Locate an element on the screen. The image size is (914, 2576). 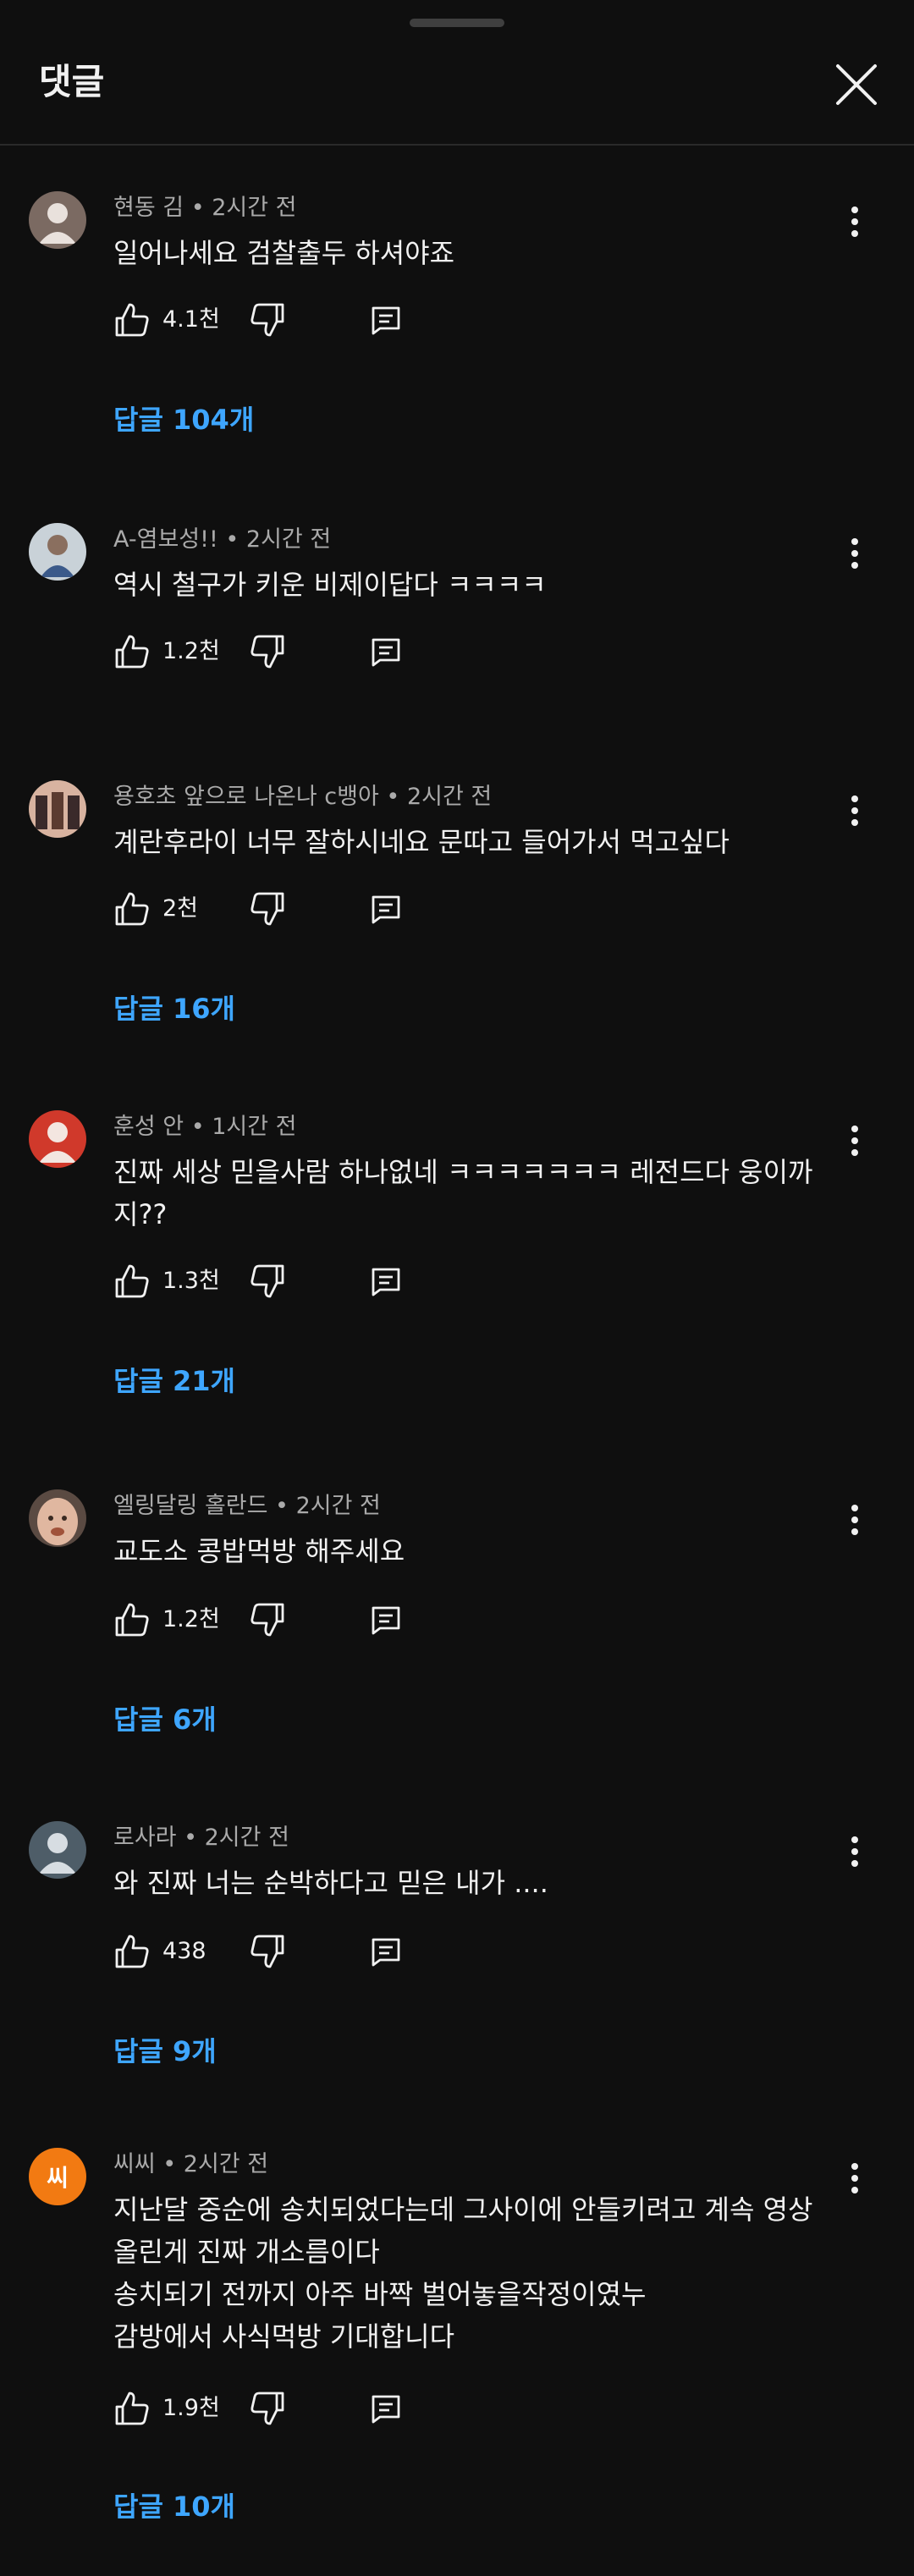
avatar: 씨 is located at coordinates (57, 2176).